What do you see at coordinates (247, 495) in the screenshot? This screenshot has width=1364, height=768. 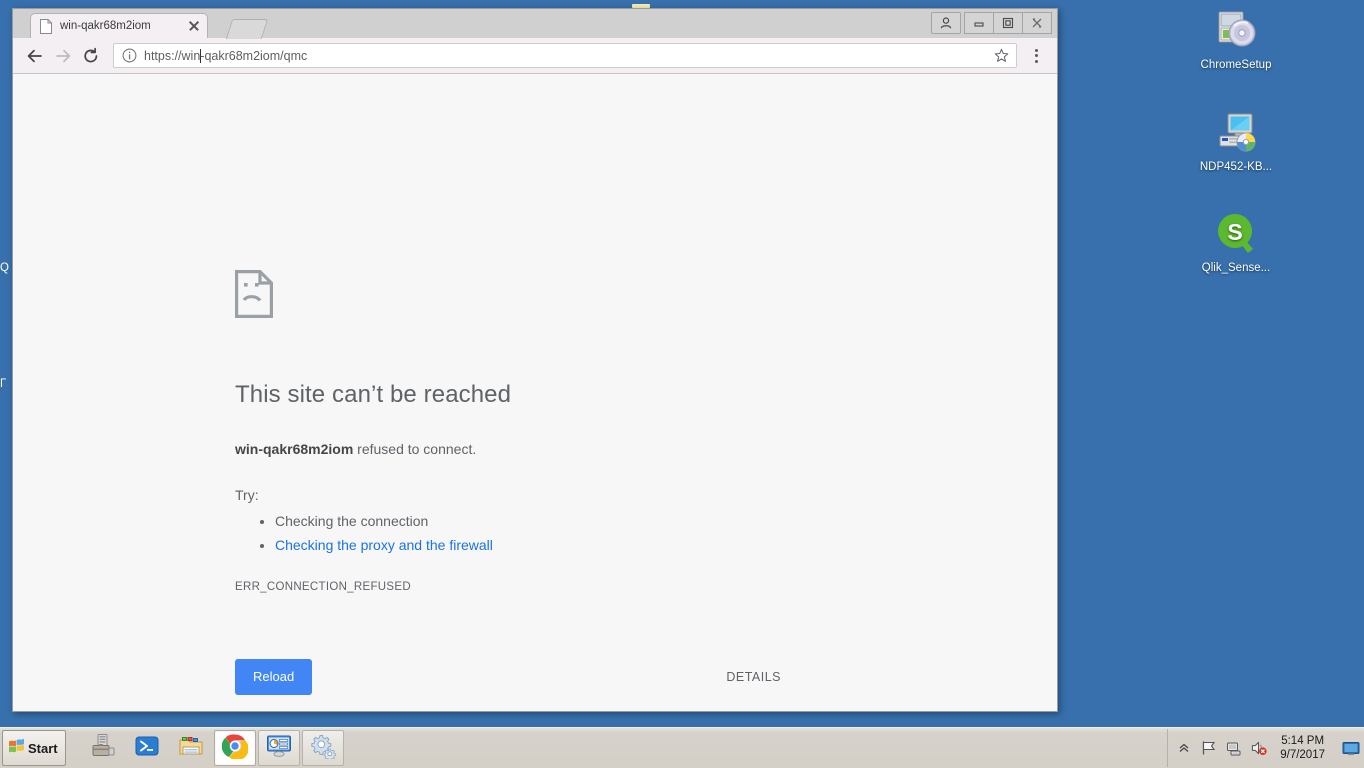 I see `try-label: Try:` at bounding box center [247, 495].